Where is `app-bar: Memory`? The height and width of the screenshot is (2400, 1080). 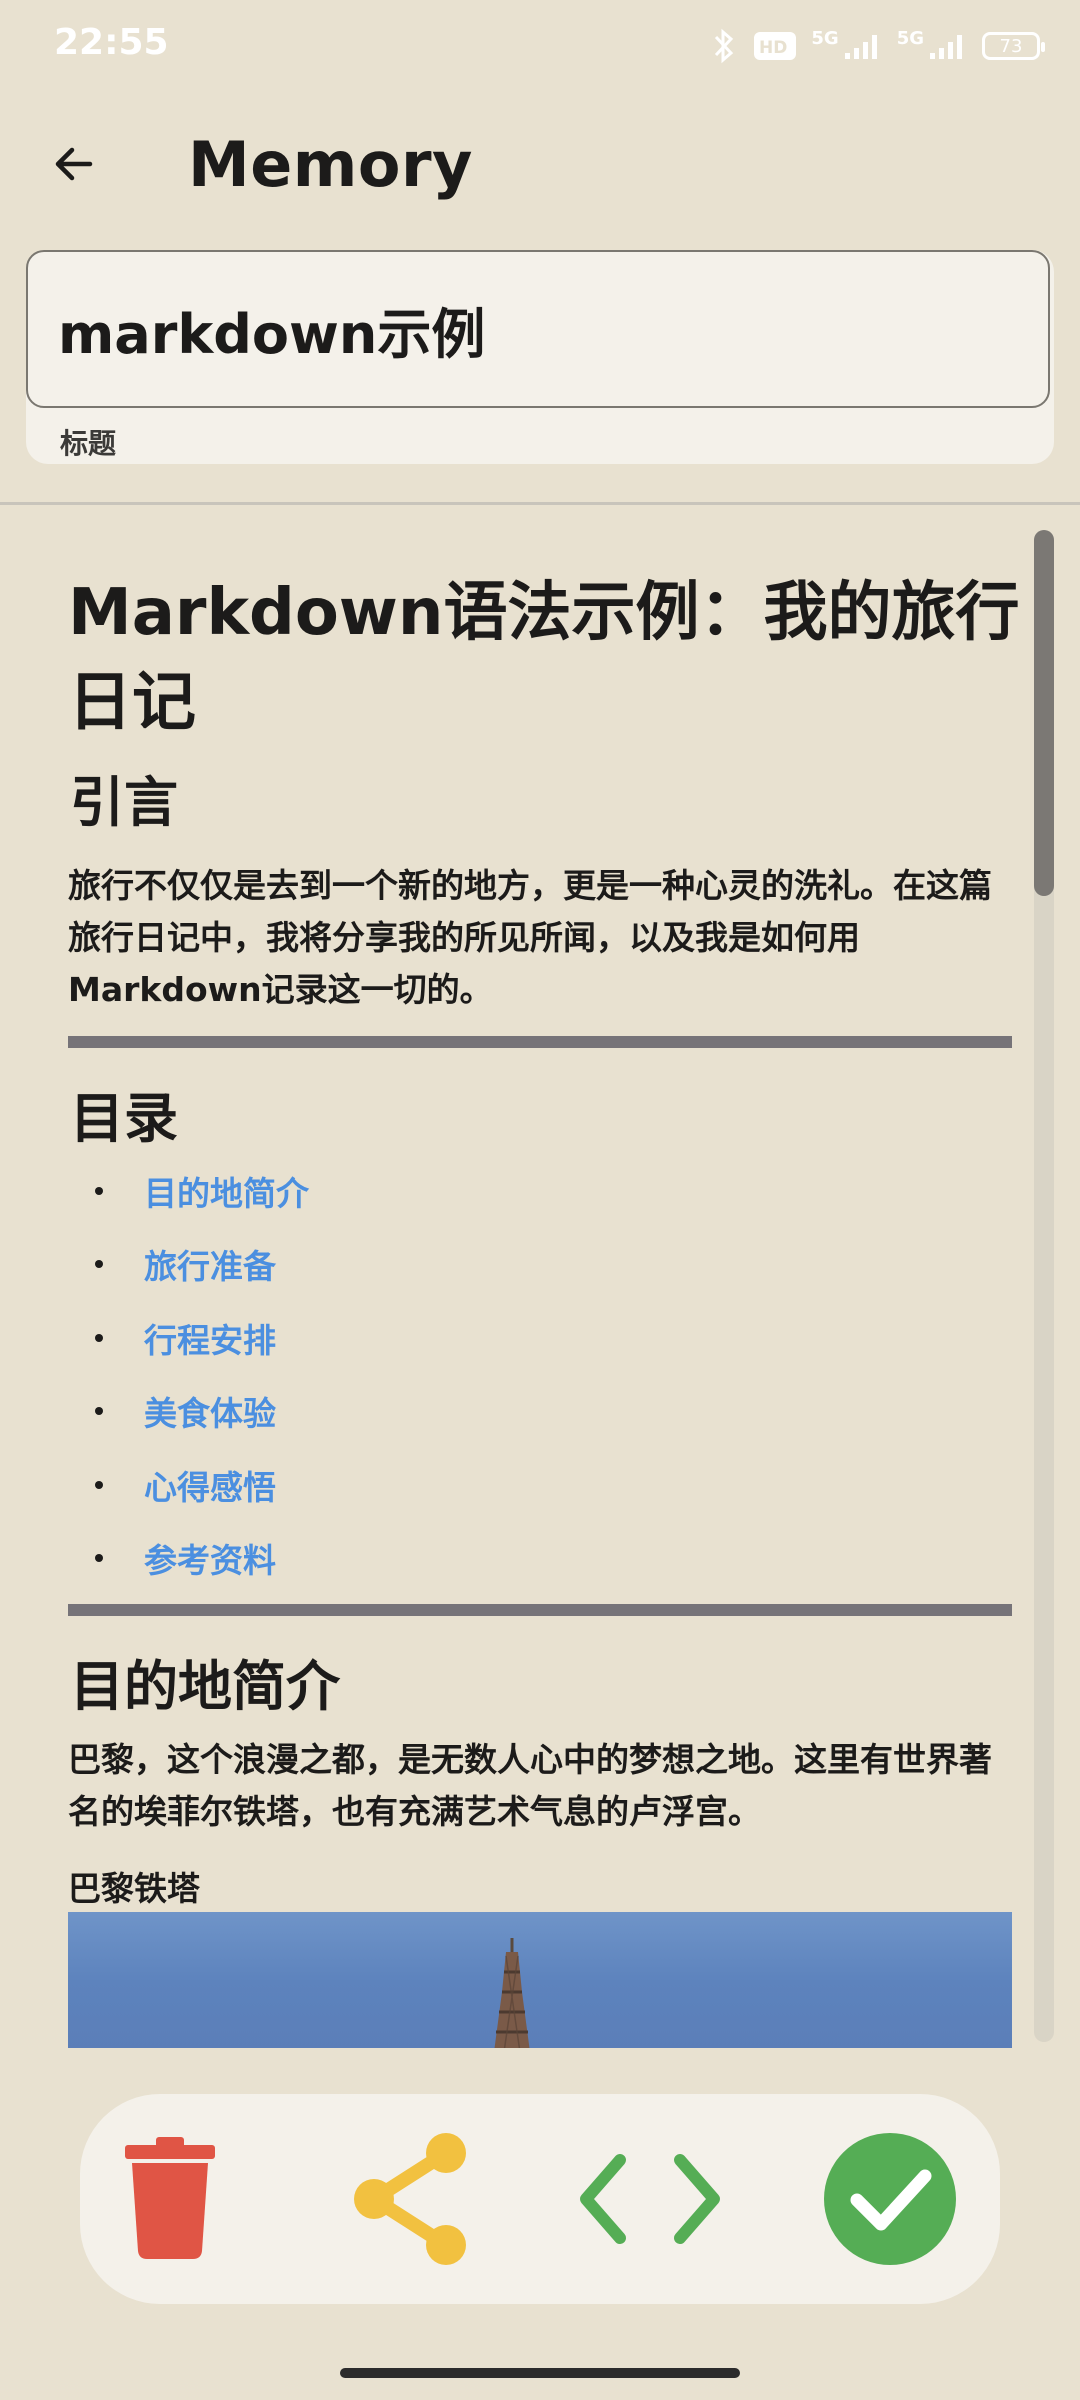
app-bar: Memory is located at coordinates (540, 165).